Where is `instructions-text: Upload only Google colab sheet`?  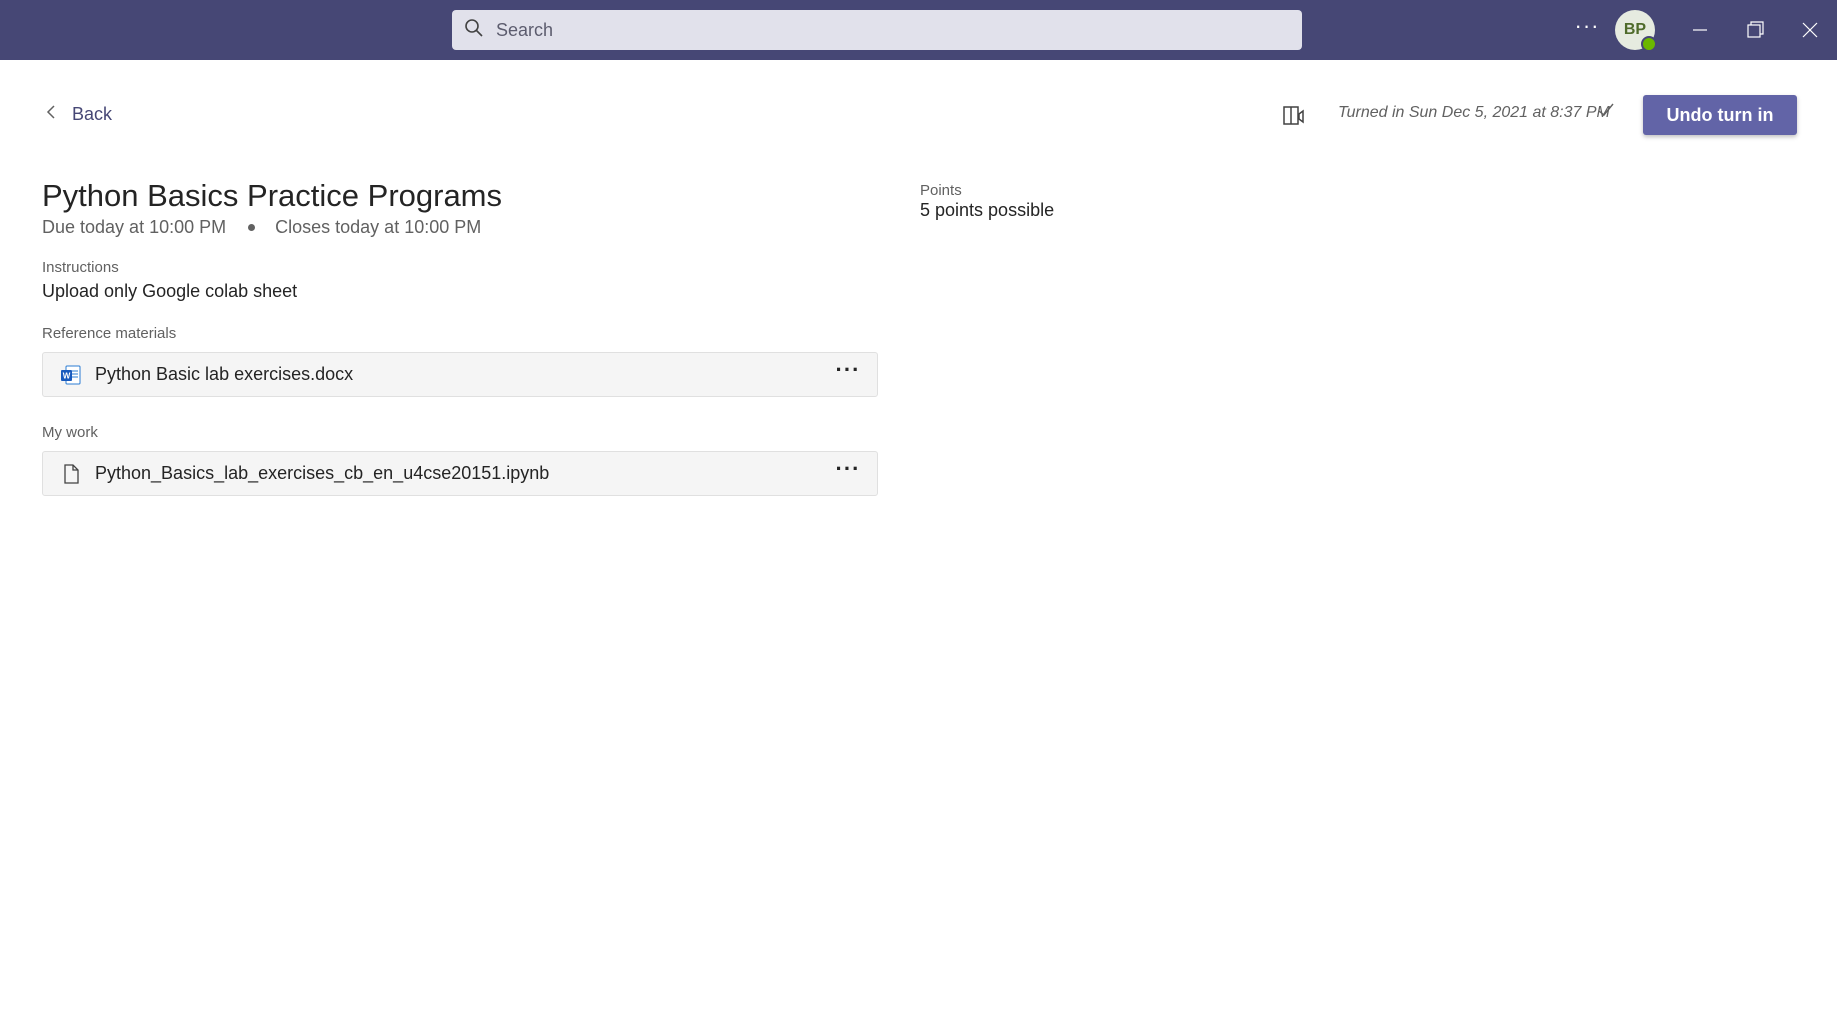
instructions-text: Upload only Google colab sheet is located at coordinates (170, 291).